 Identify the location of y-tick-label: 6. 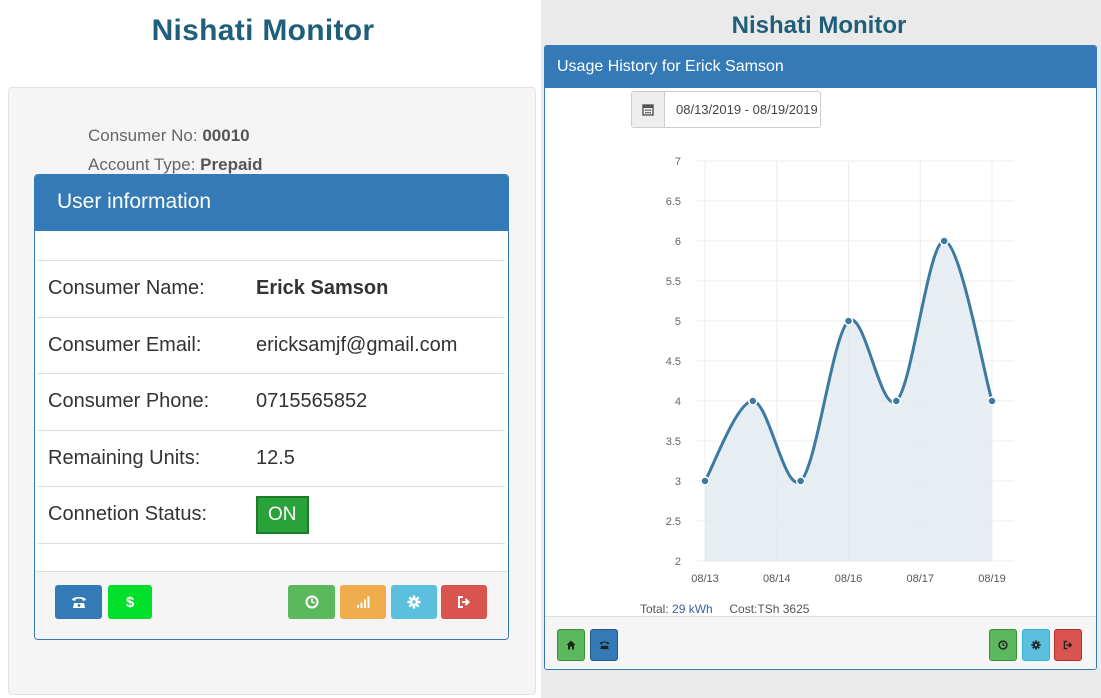
(678, 242).